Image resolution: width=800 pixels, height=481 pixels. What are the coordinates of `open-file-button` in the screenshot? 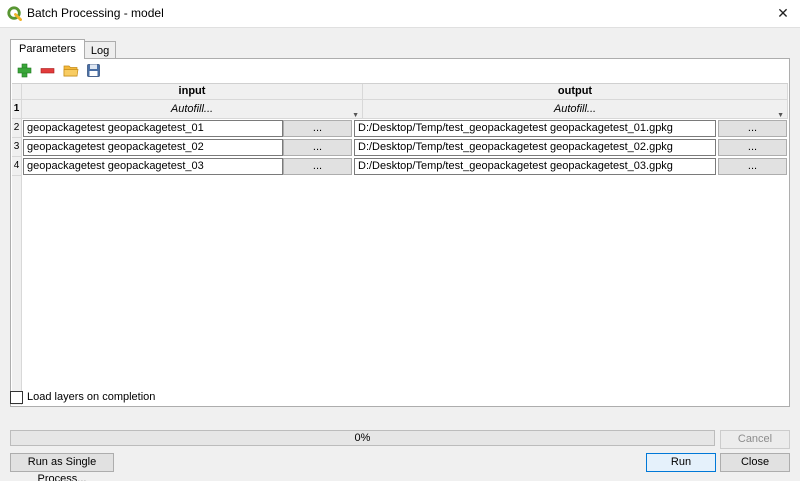 It's located at (70, 70).